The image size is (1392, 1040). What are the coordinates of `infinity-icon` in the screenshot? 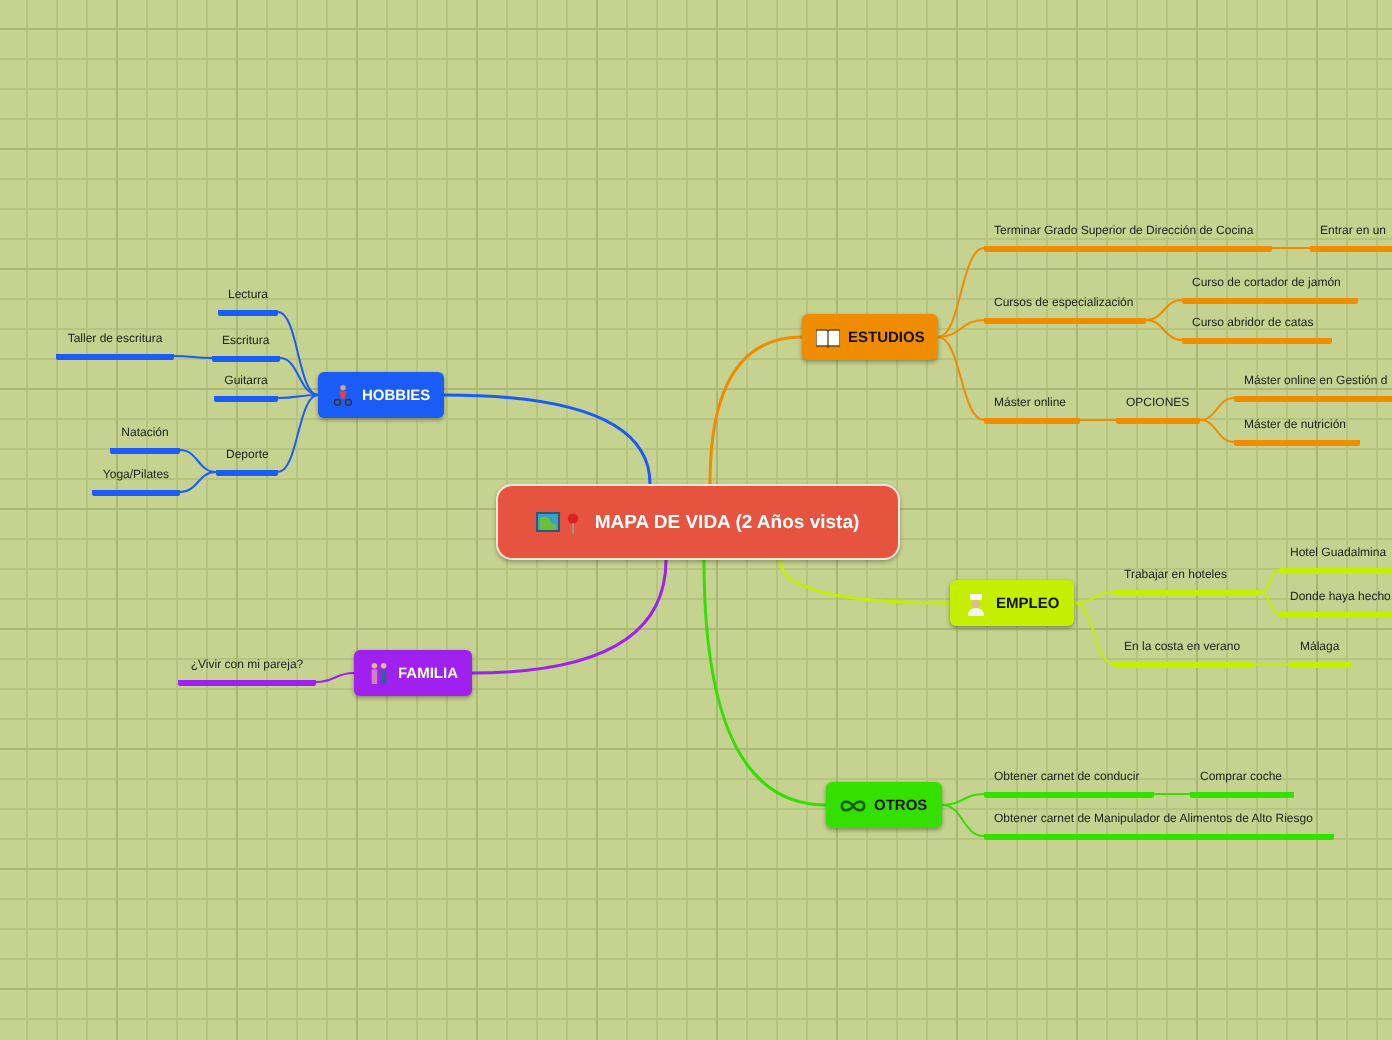 It's located at (853, 805).